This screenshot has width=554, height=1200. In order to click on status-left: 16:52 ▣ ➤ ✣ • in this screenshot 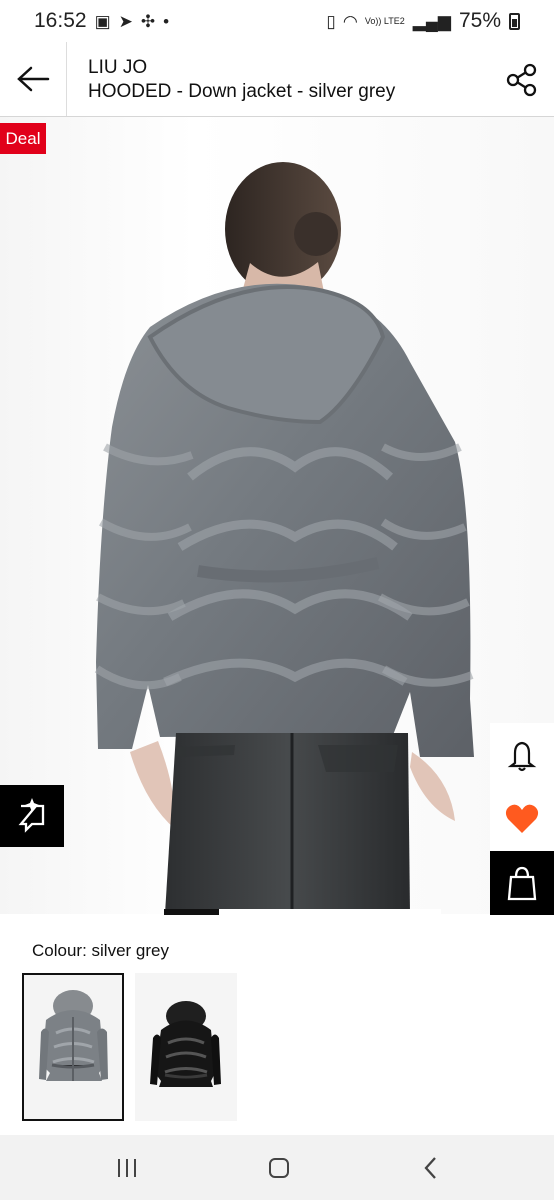, I will do `click(101, 21)`.